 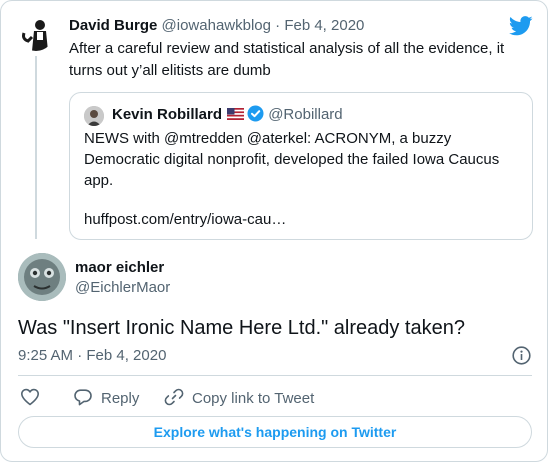 I want to click on thread-connector-line, so click(x=36, y=147).